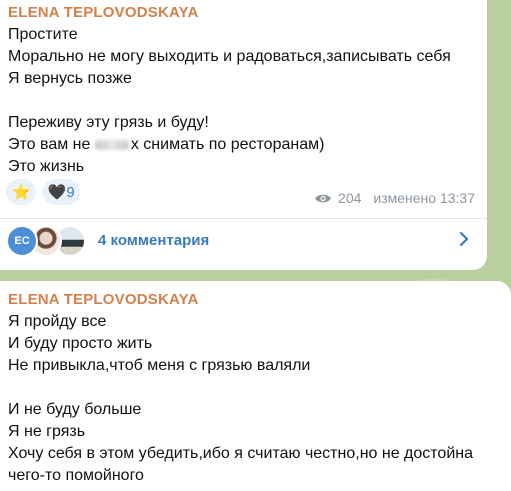 This screenshot has height=491, width=511. Describe the element at coordinates (76, 475) in the screenshot. I see `message-line: чего-то помойного` at that location.